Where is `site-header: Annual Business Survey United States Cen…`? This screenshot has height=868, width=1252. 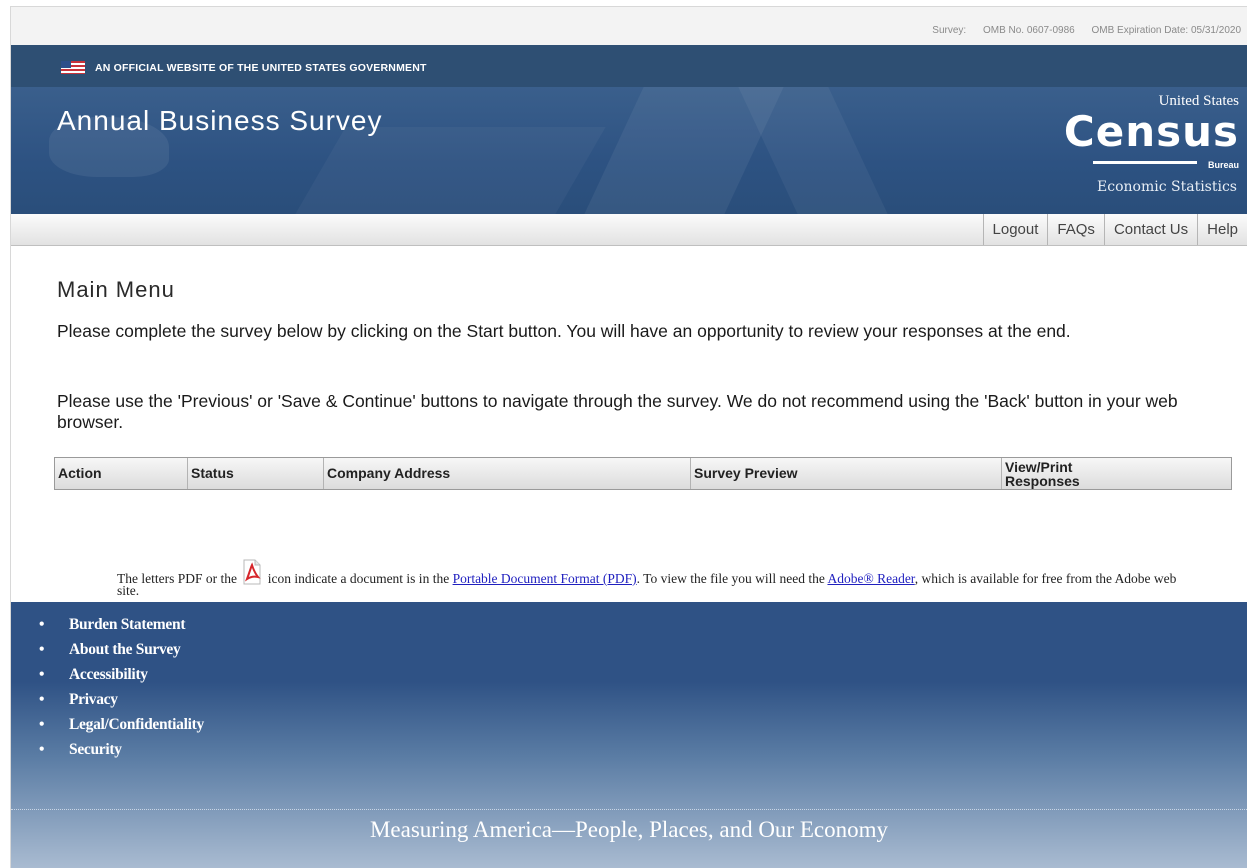
site-header: Annual Business Survey United States Cen… is located at coordinates (629, 150).